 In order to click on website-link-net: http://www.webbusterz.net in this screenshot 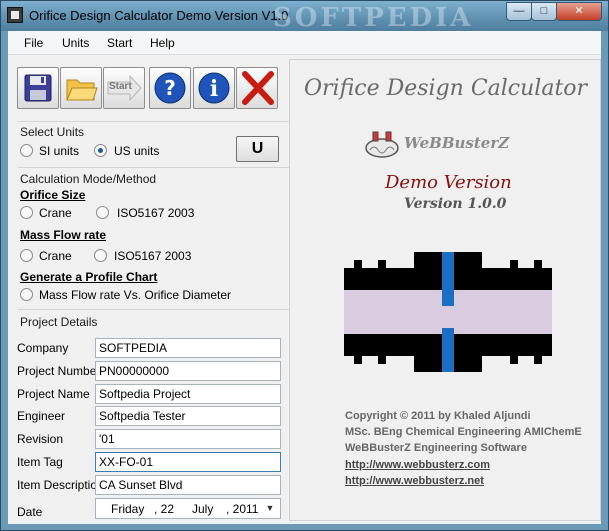, I will do `click(414, 481)`.